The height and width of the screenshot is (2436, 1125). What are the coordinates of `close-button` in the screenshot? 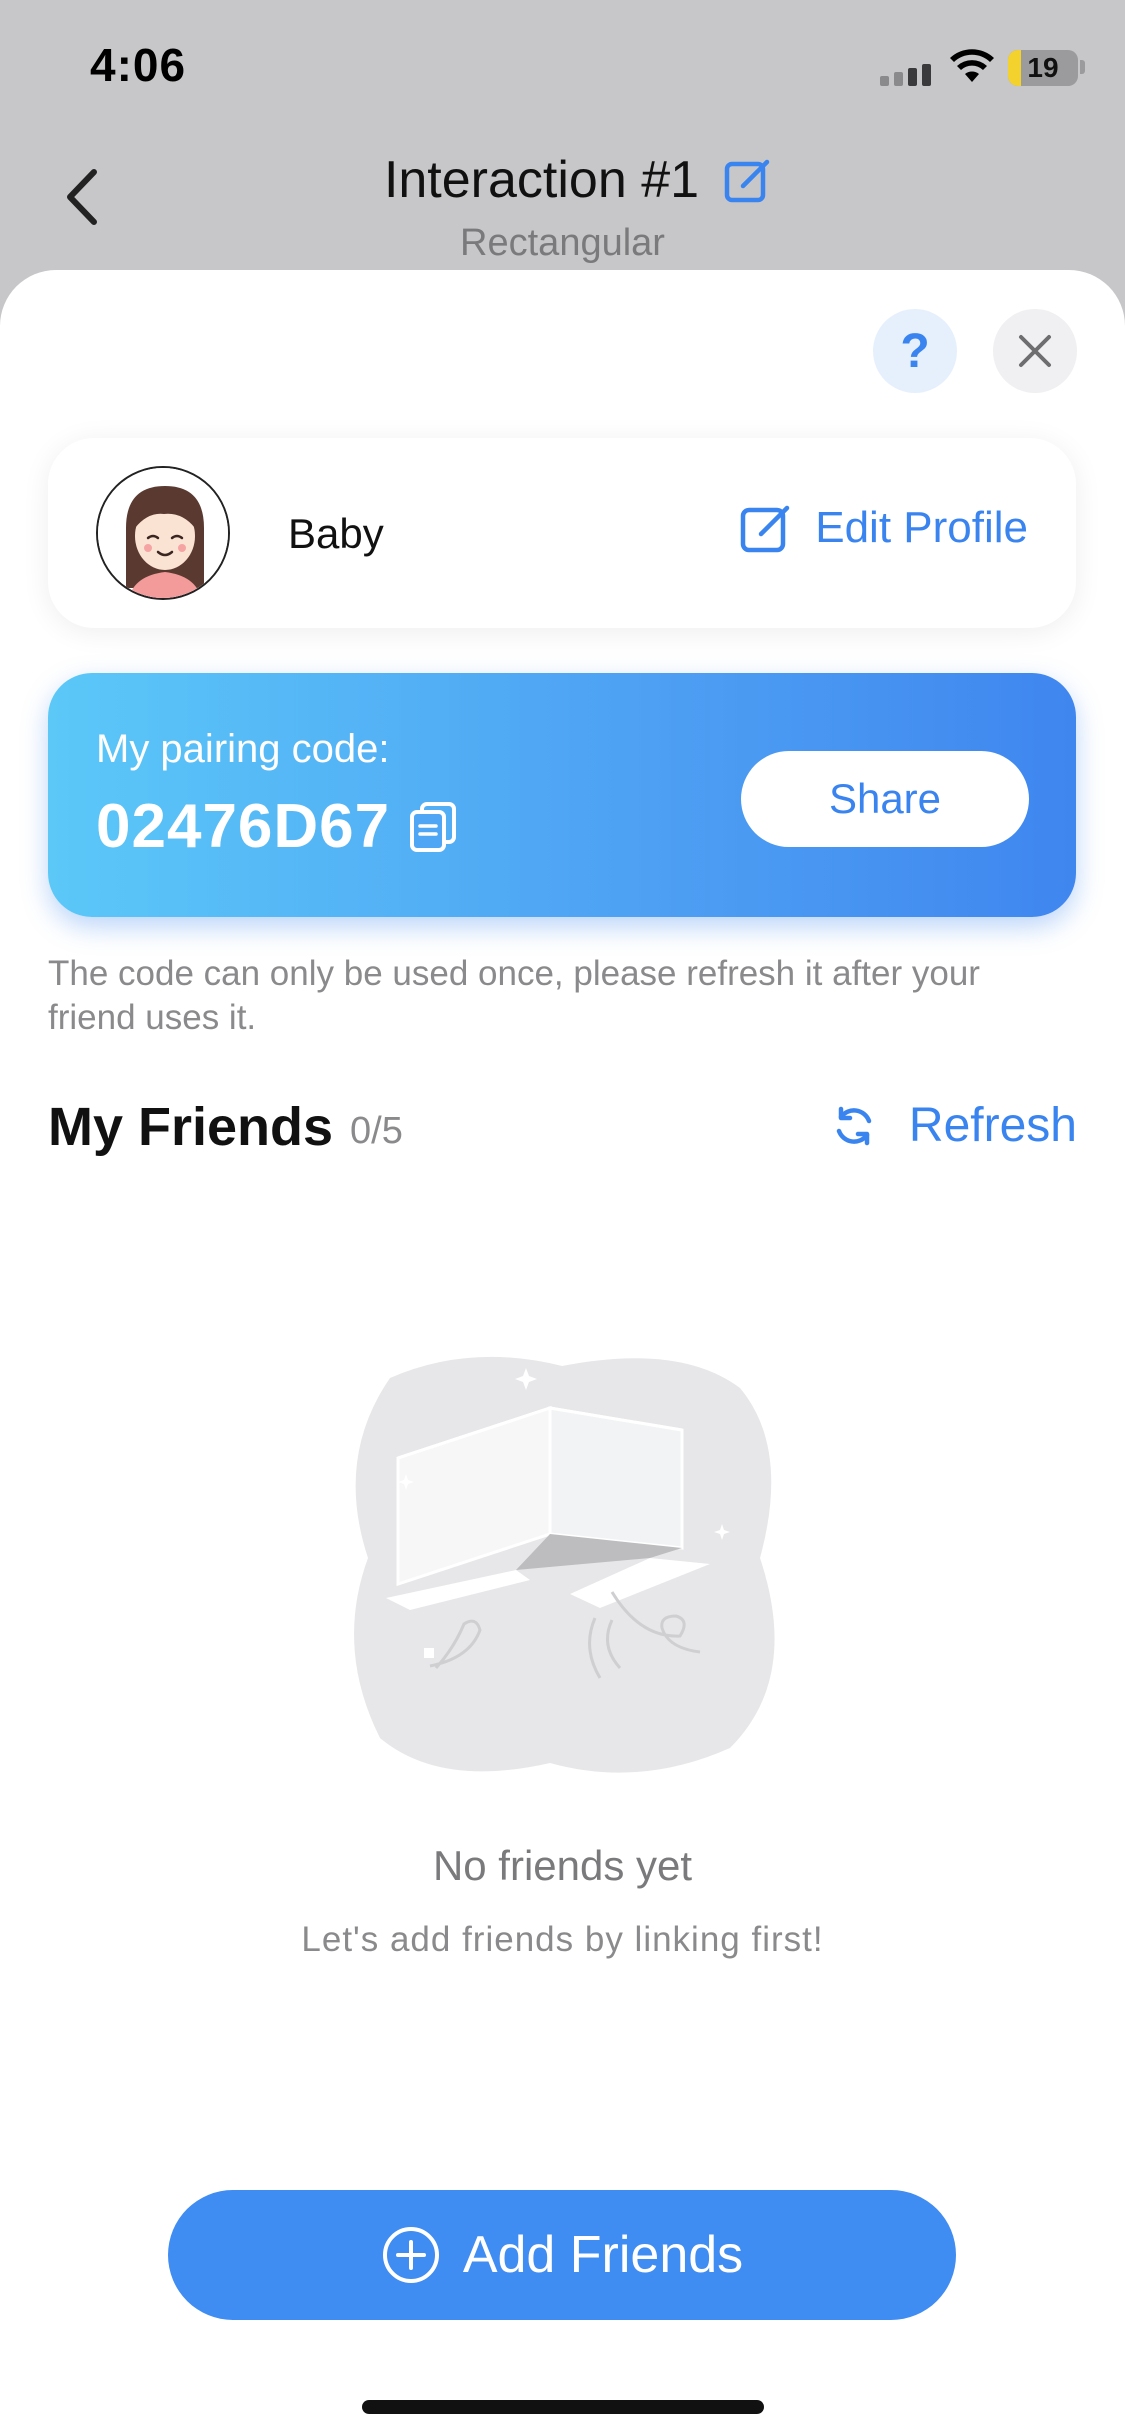 It's located at (1035, 351).